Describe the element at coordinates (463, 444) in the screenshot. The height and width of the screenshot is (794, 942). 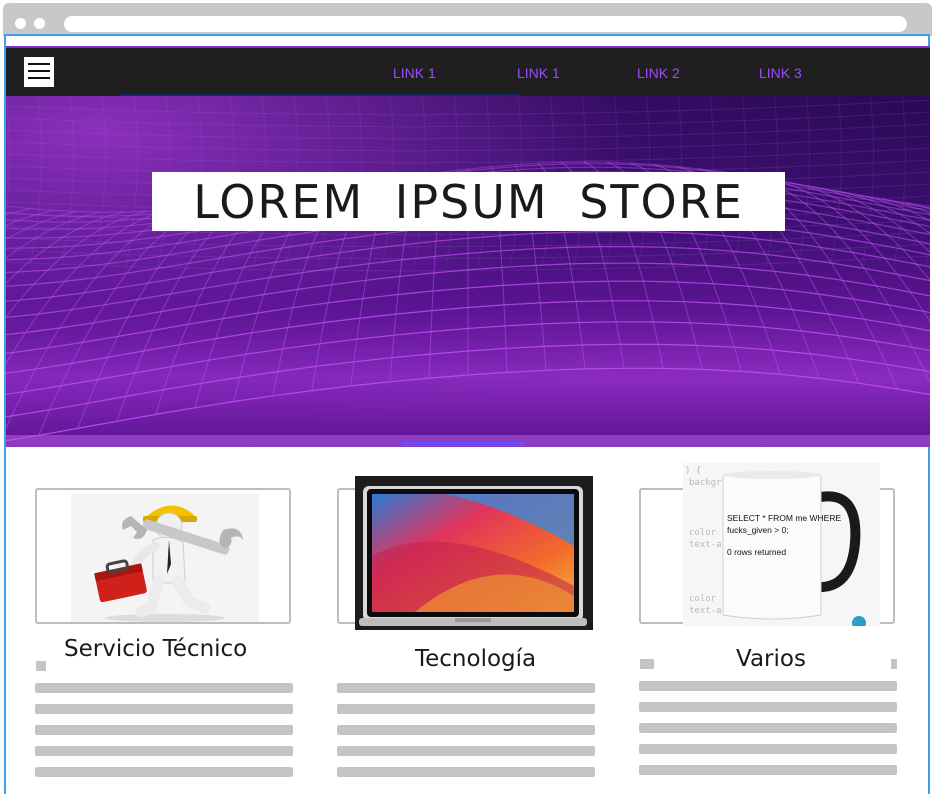
I see `hero-bottom-strip` at that location.